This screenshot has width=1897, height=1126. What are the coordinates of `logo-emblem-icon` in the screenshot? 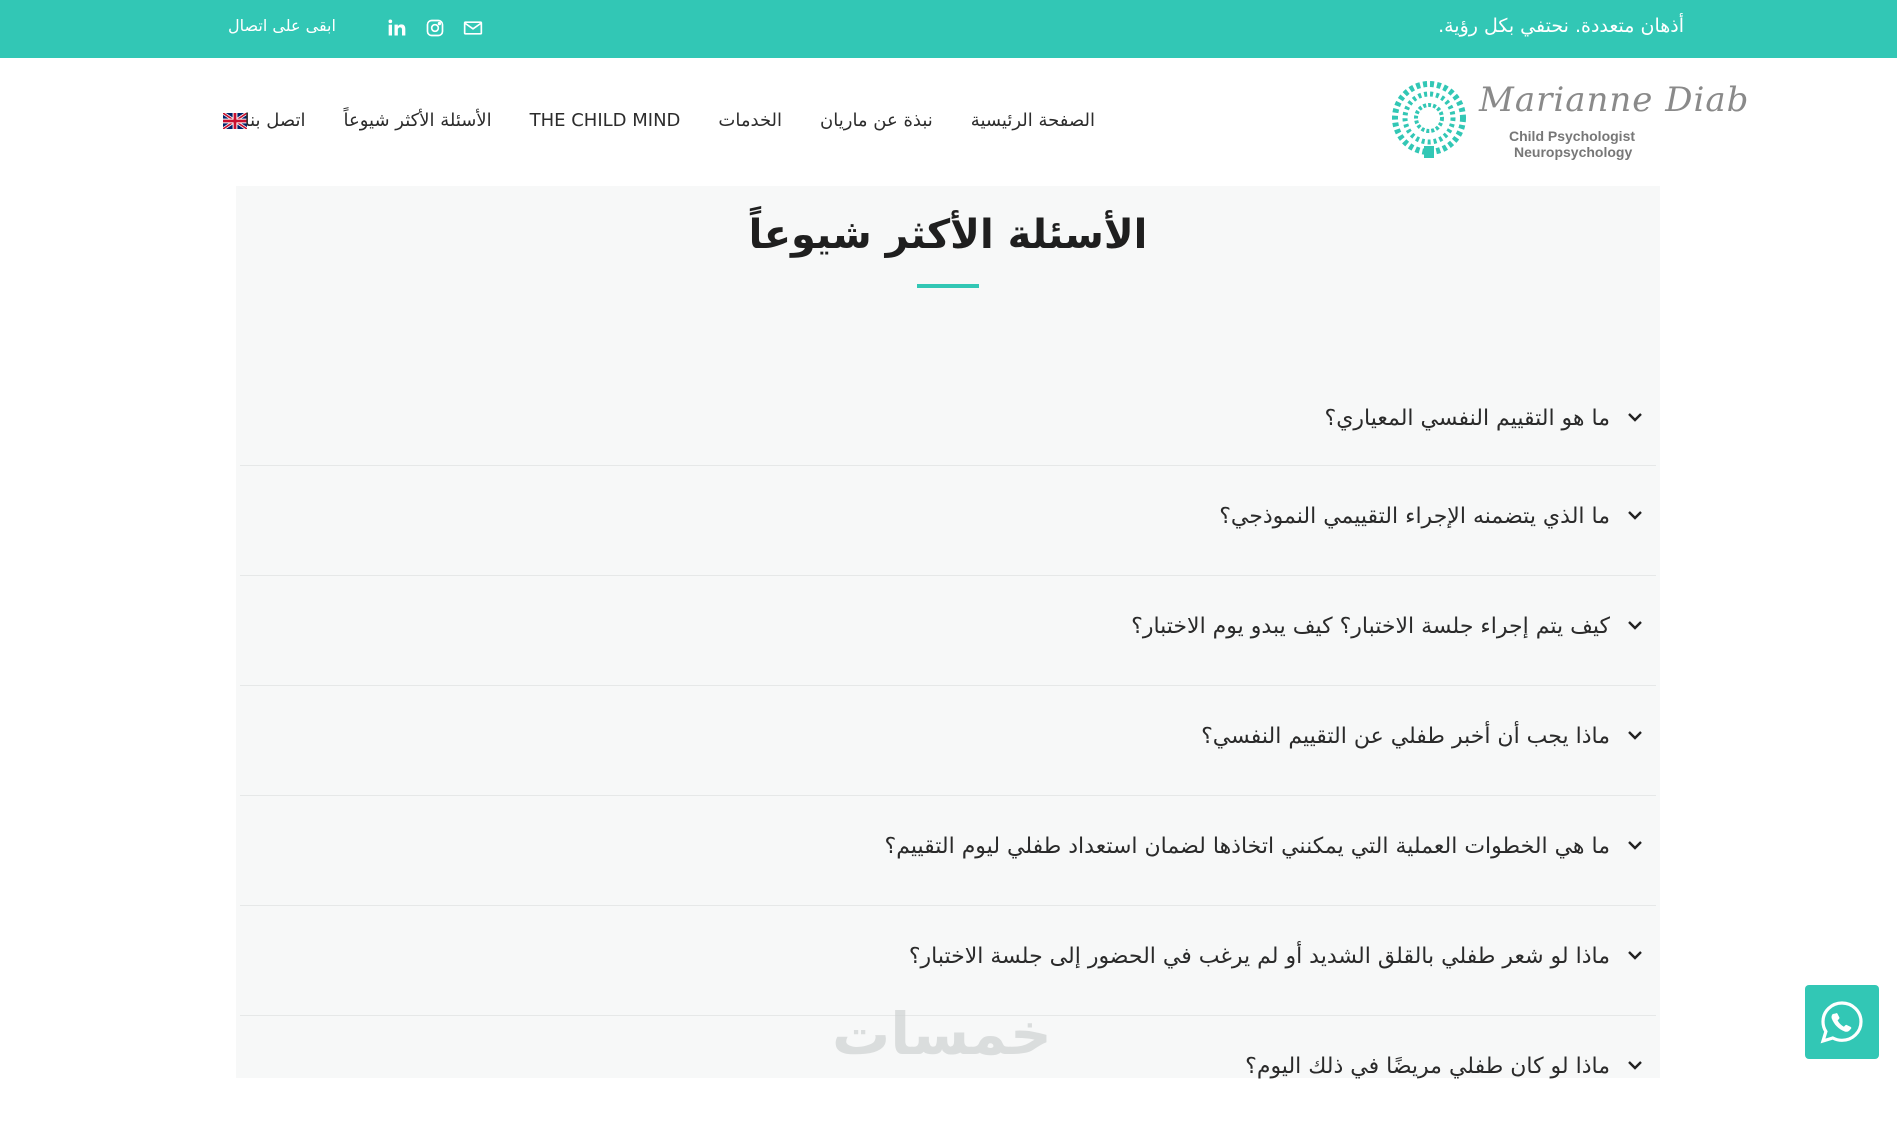 It's located at (1429, 119).